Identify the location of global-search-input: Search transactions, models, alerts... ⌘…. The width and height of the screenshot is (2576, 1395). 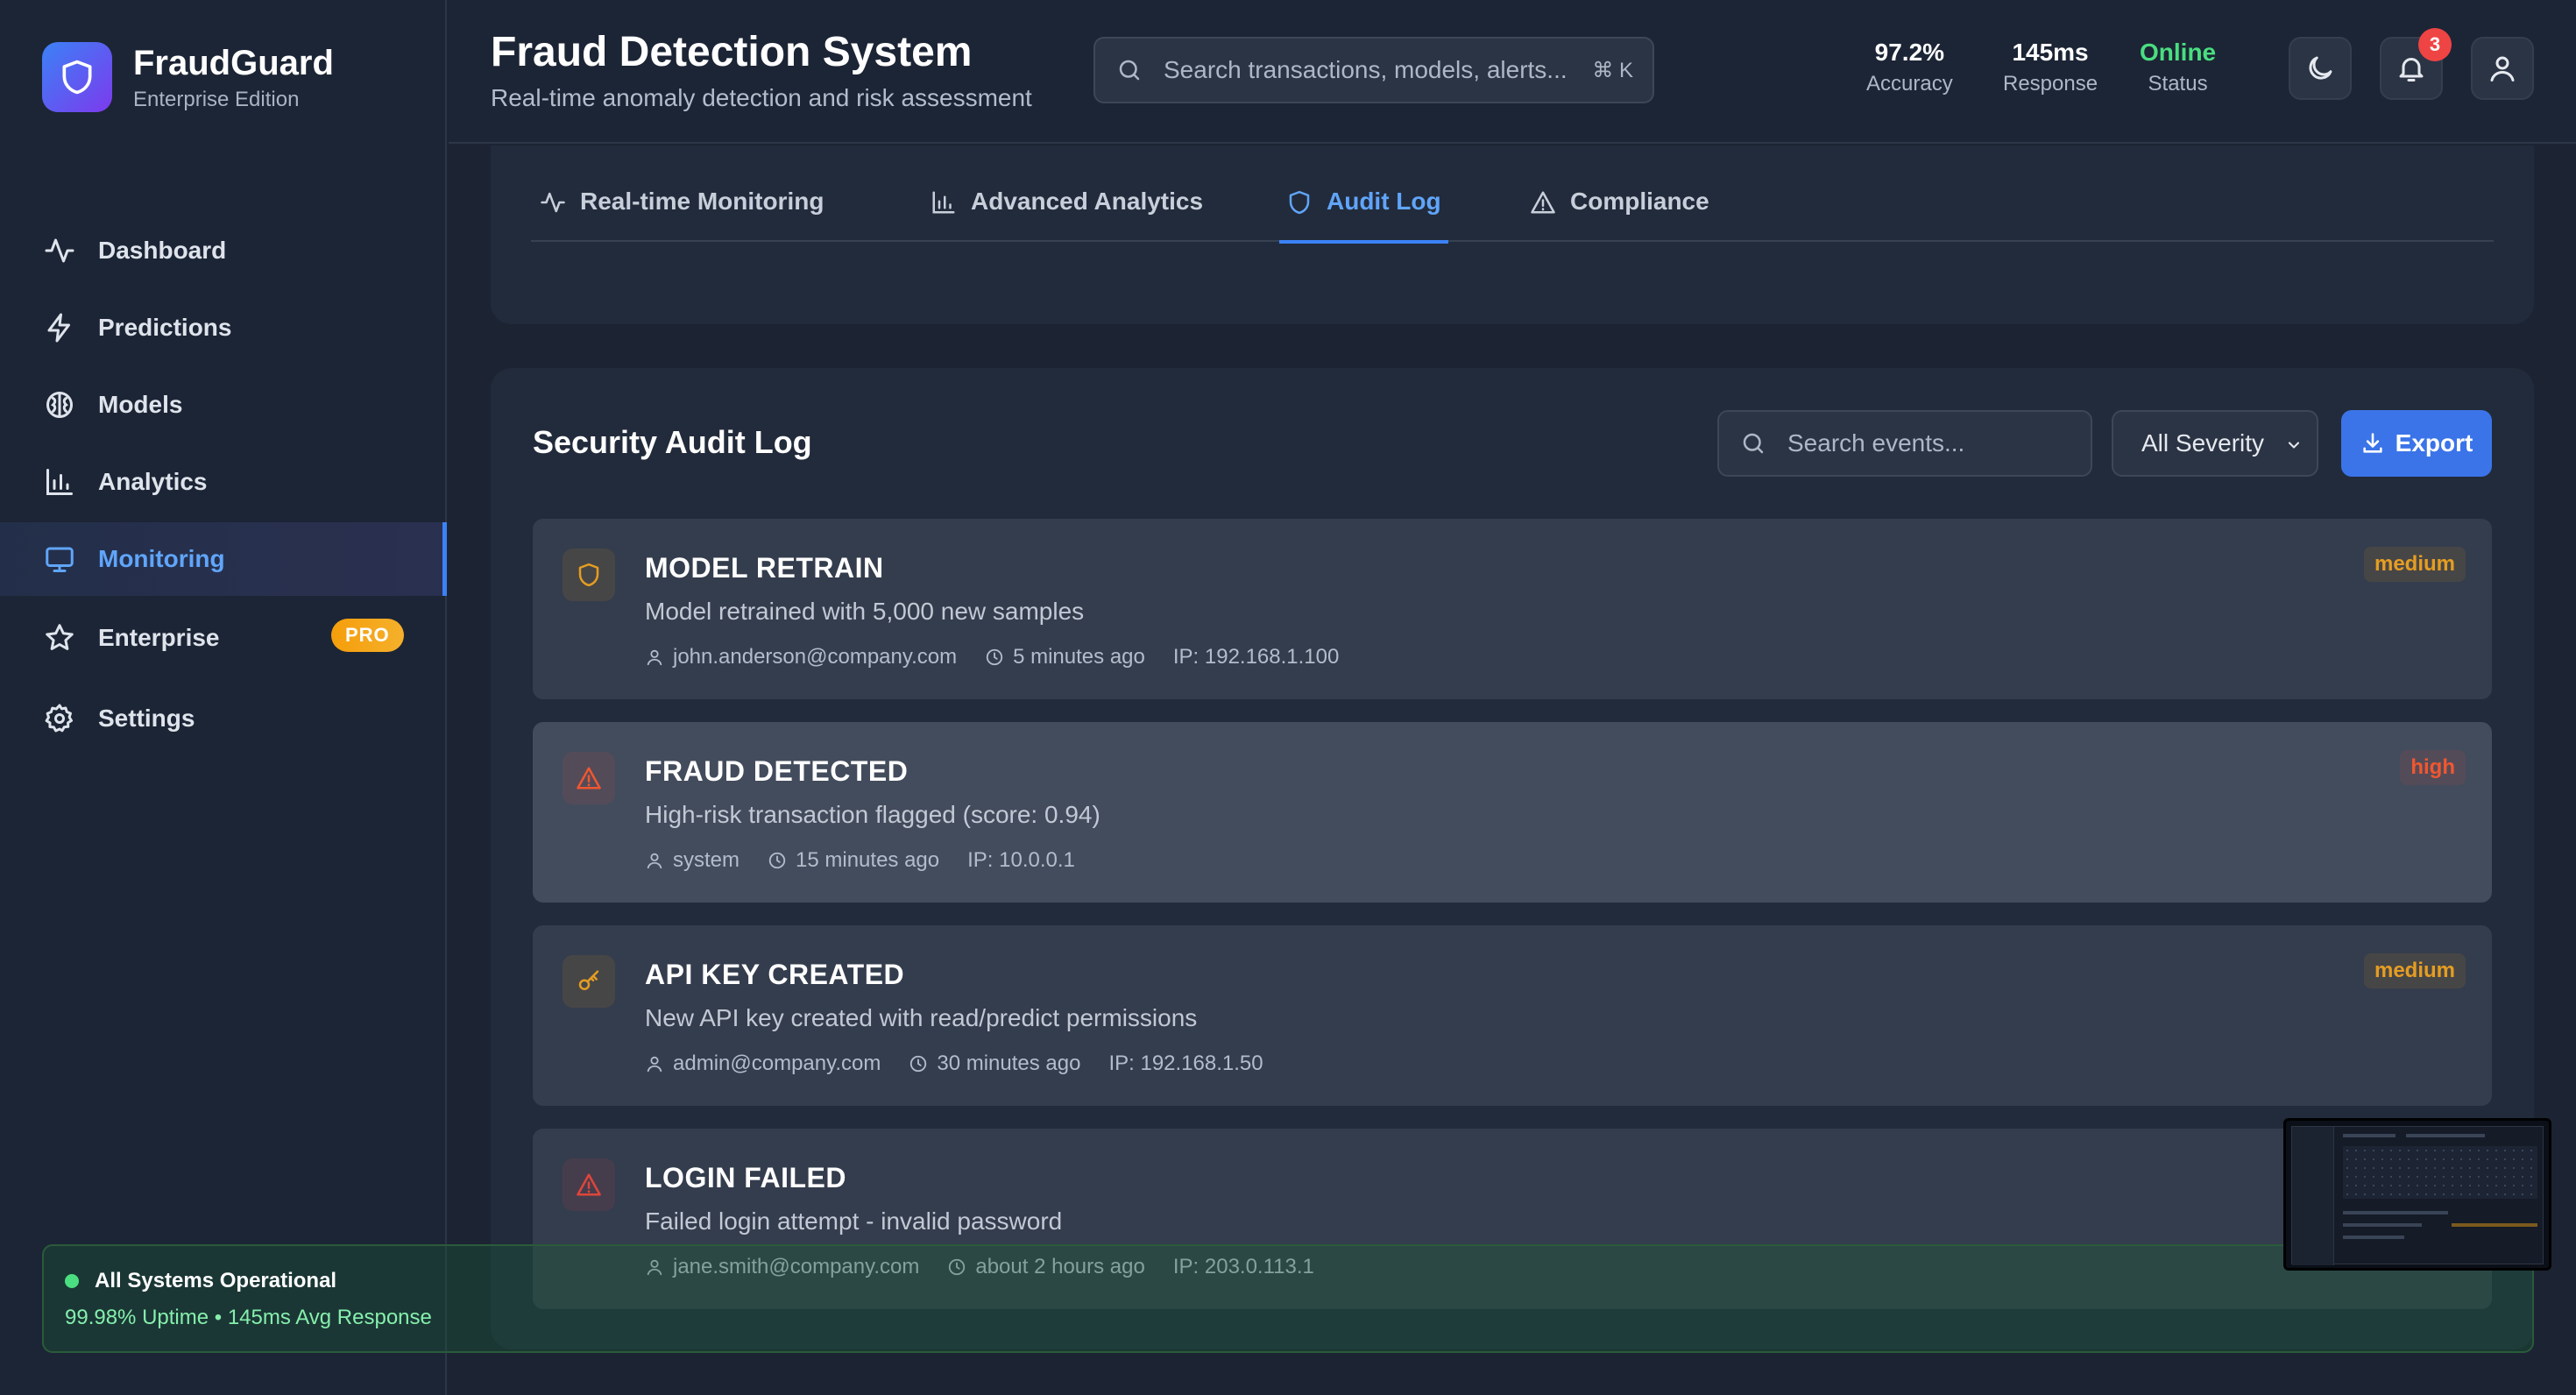
(1373, 70).